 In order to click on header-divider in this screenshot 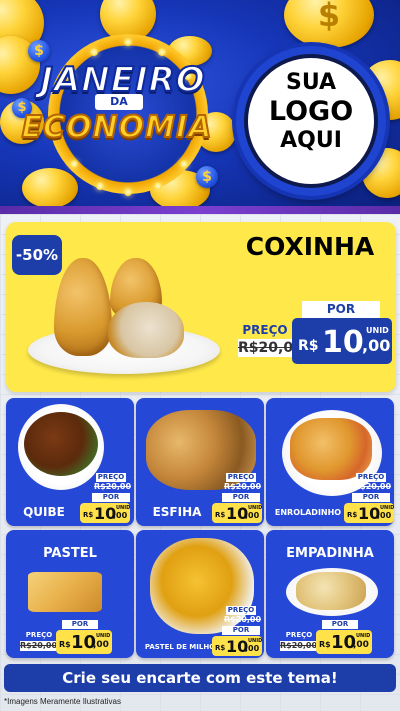, I will do `click(200, 210)`.